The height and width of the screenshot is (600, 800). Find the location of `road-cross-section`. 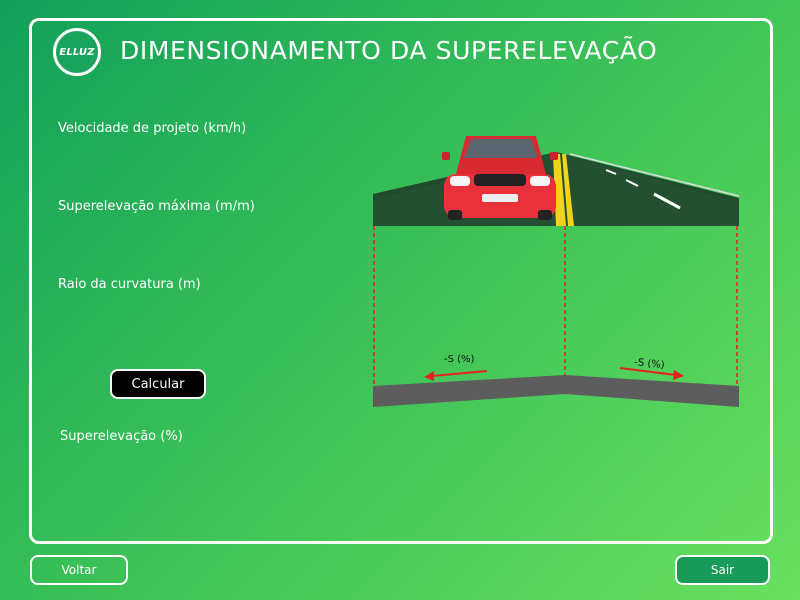

road-cross-section is located at coordinates (556, 391).